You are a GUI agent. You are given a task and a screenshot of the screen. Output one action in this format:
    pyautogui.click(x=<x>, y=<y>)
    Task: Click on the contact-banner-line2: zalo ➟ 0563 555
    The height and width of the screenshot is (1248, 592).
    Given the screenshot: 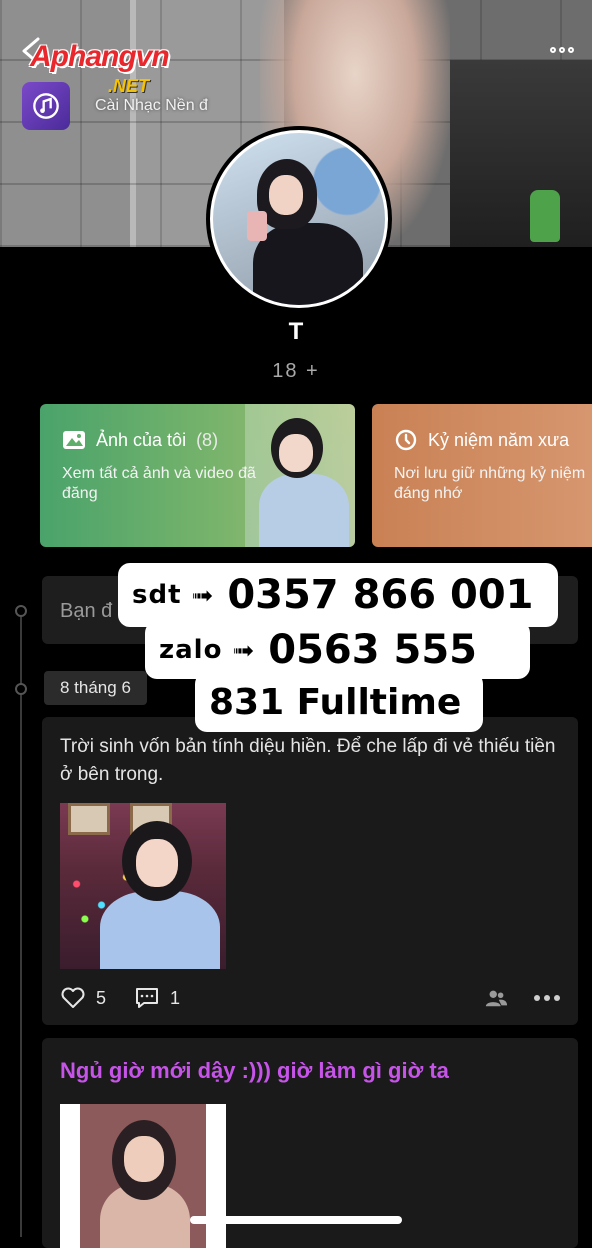 What is the action you would take?
    pyautogui.click(x=337, y=650)
    